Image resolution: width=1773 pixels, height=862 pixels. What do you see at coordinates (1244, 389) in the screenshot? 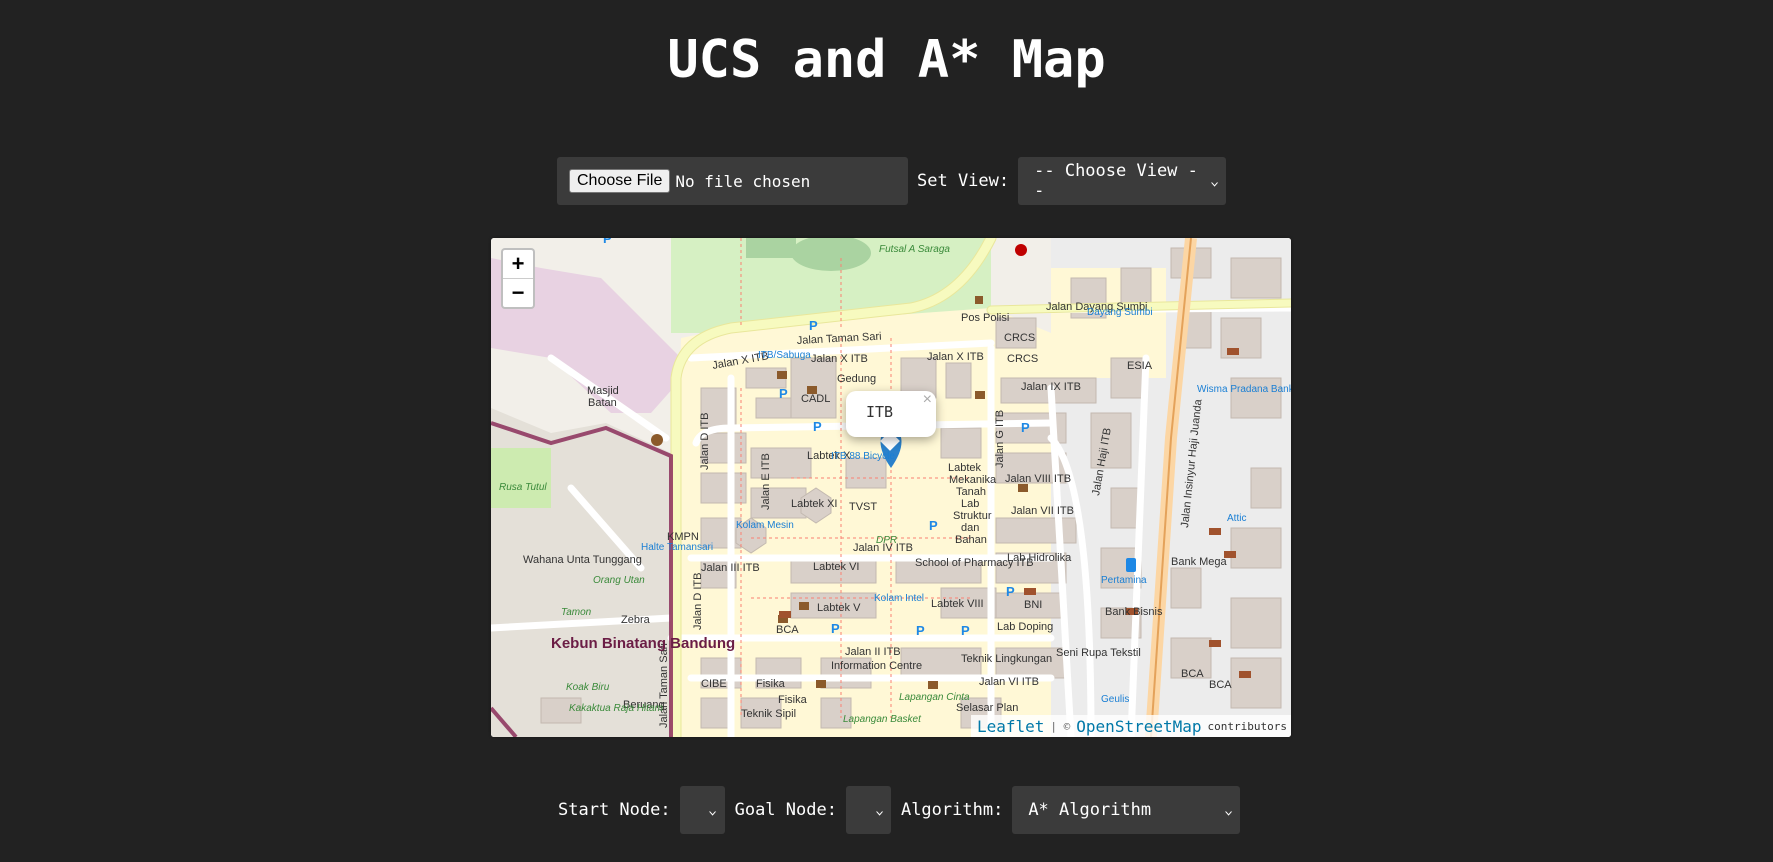
I see `map-label-wisma: Wisma Pradana Bank BTN` at bounding box center [1244, 389].